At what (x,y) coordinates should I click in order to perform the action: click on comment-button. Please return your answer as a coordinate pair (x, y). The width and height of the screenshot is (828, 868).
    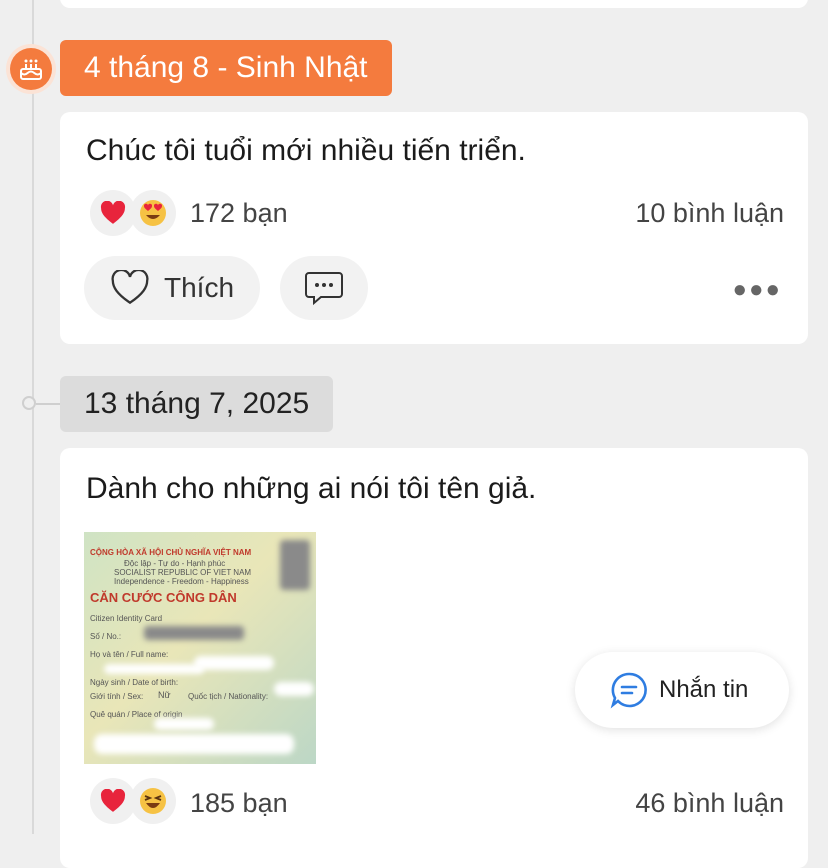
    Looking at the image, I should click on (324, 288).